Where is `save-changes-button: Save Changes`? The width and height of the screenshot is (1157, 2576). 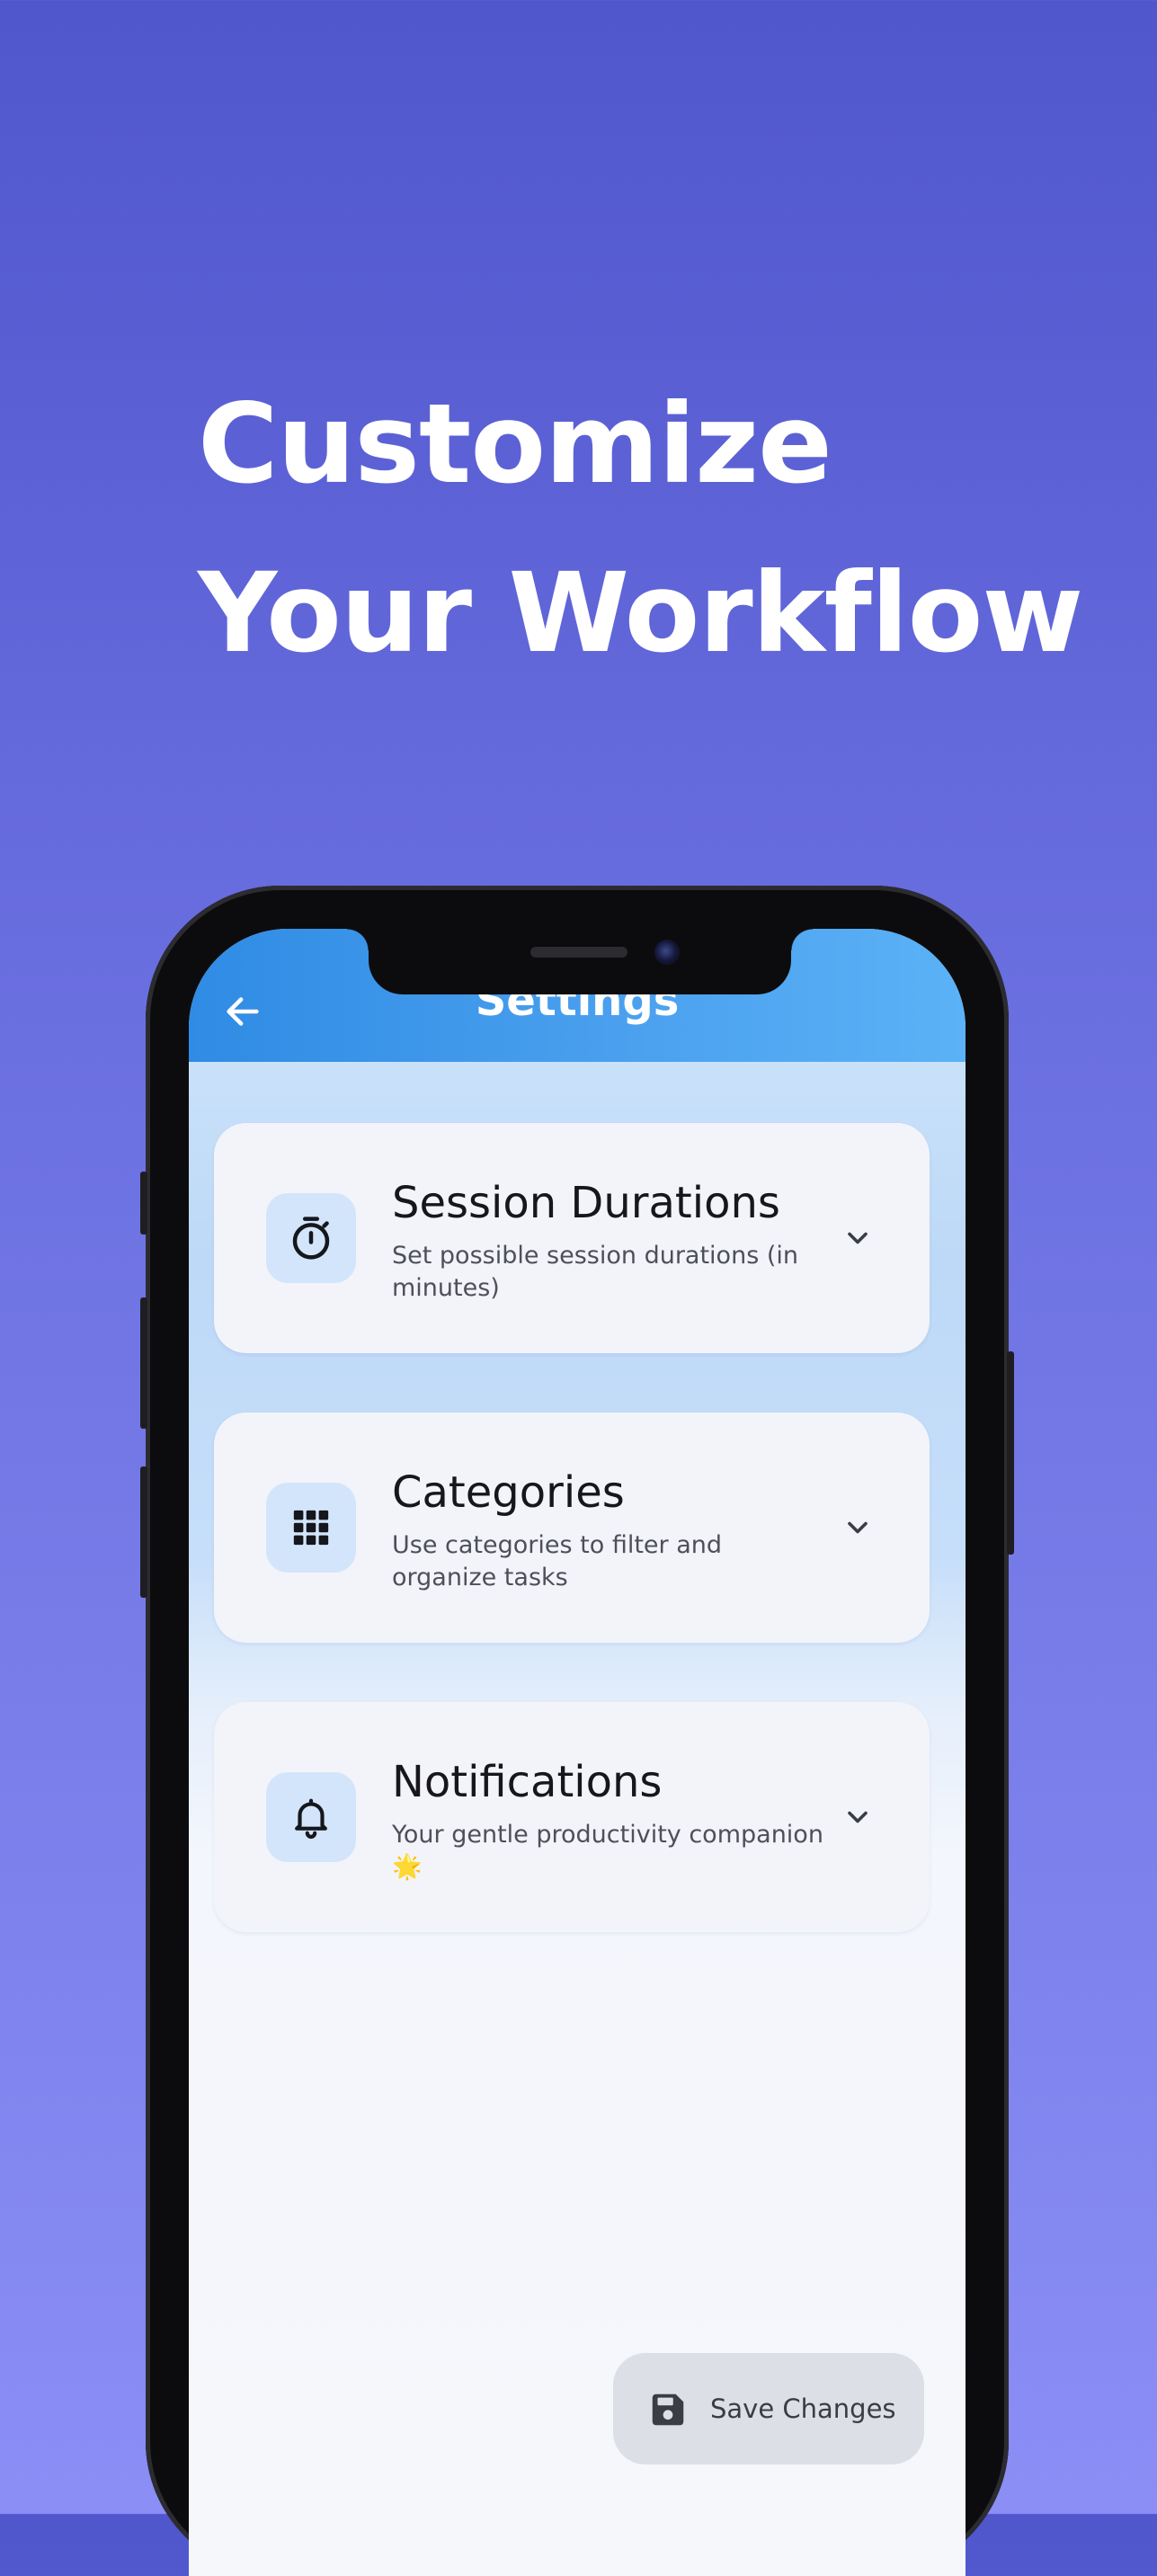
save-changes-button: Save Changes is located at coordinates (768, 2409).